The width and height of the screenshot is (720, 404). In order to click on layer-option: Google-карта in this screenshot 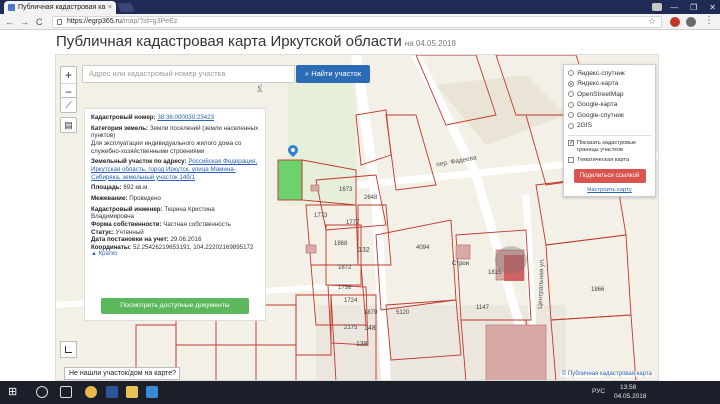, I will do `click(609, 105)`.